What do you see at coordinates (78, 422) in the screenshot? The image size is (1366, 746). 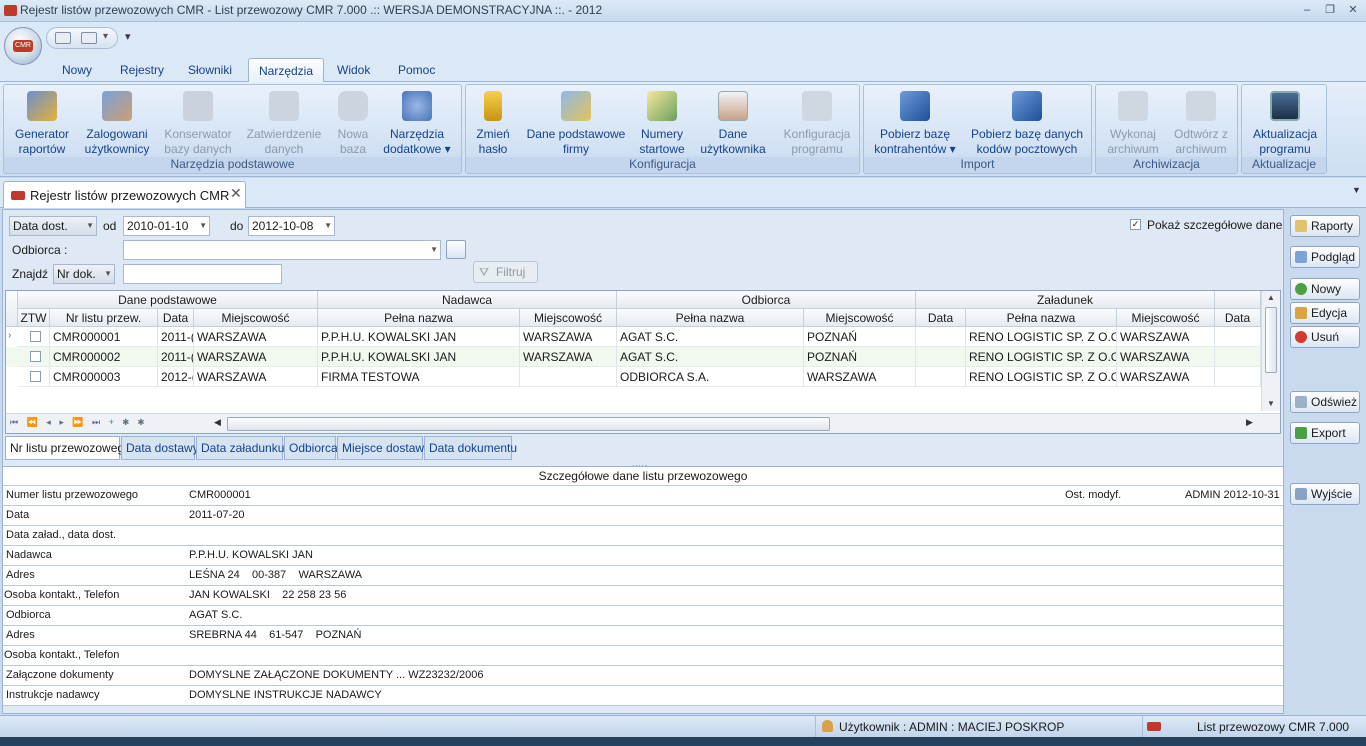 I see `record-navigator: ⏮ ⏪ ◂ ▸ ⏩ ⏭ + ✱ ✱` at bounding box center [78, 422].